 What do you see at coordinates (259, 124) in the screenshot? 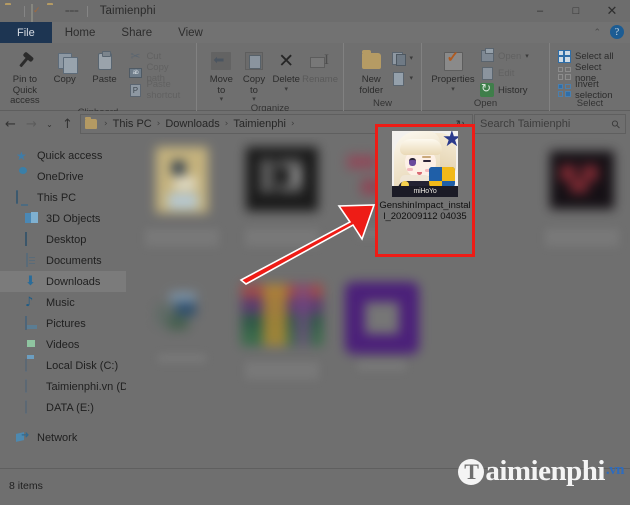
I see `breadcrumb-taimienphi: Taimienphi` at bounding box center [259, 124].